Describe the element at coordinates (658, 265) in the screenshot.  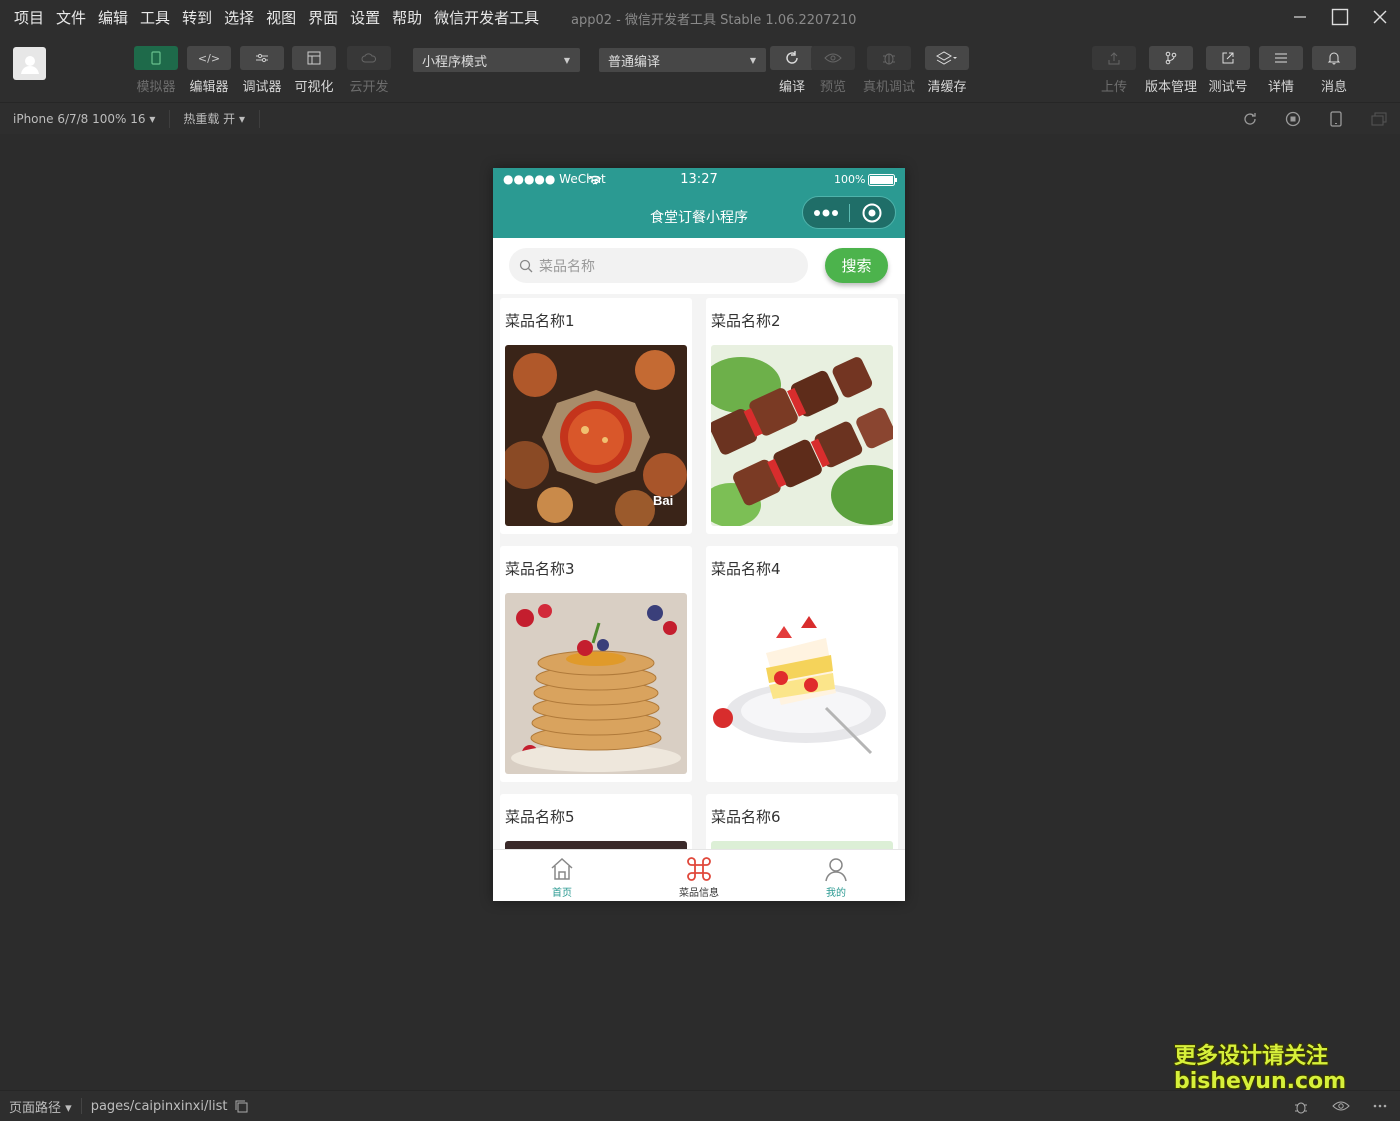
I see `search-input: 菜品名称` at that location.